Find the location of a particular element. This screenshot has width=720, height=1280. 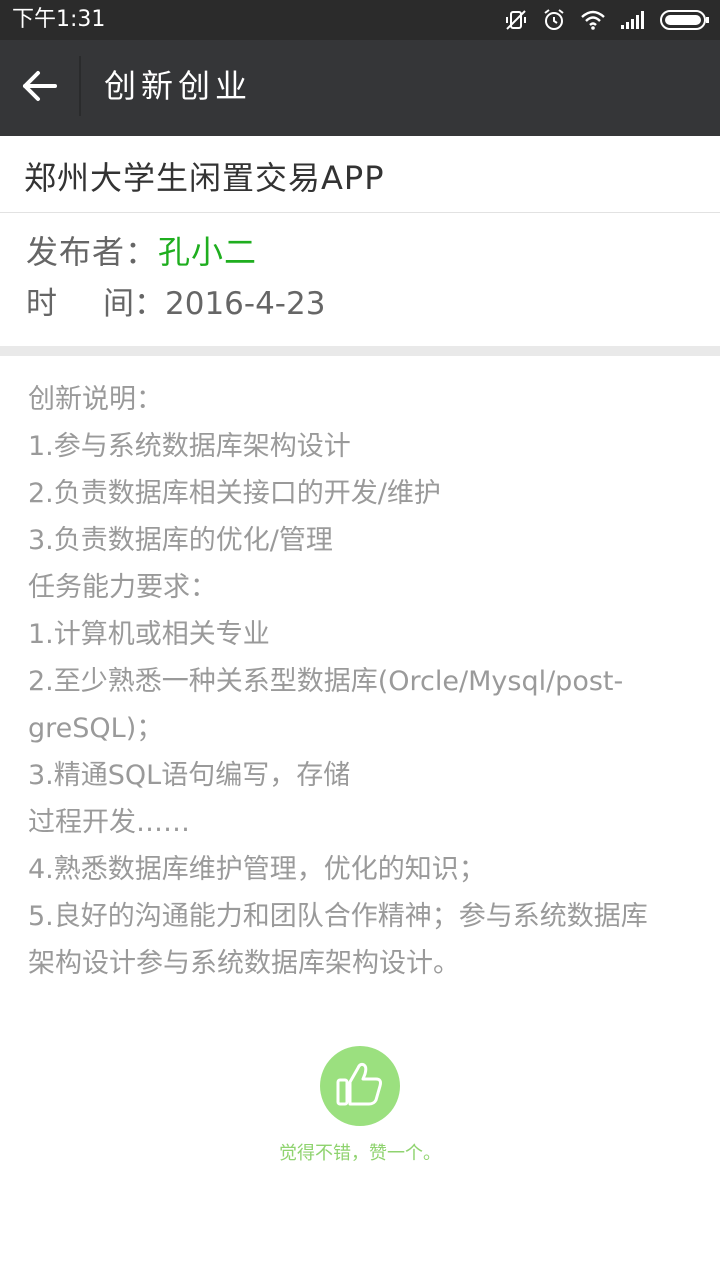

like-section: 觉得不错，赞一个。 is located at coordinates (360, 1107).